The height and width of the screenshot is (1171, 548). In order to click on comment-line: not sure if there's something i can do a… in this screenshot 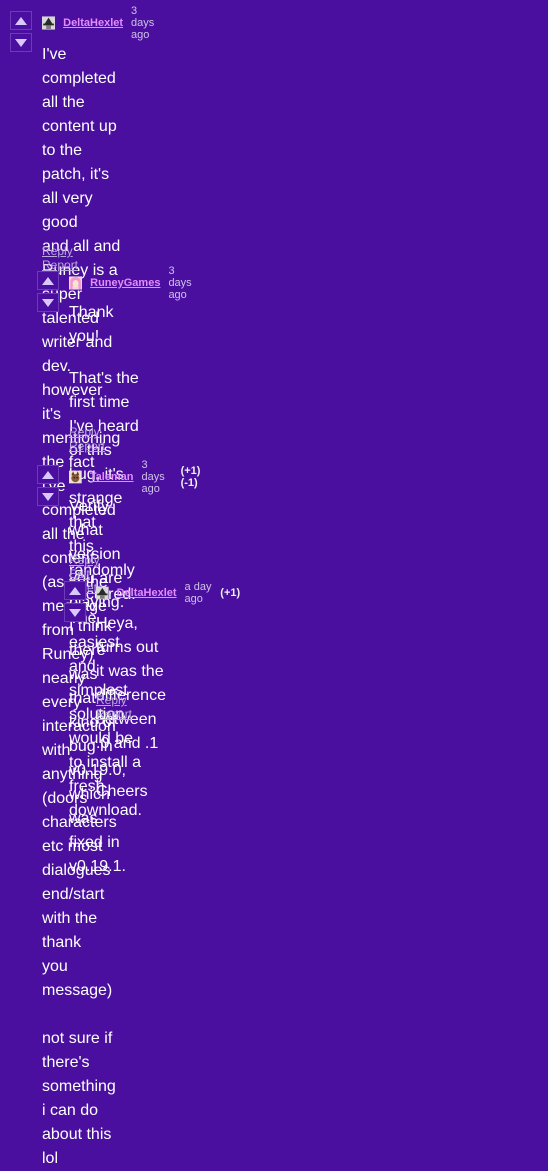, I will do `click(79, 1098)`.